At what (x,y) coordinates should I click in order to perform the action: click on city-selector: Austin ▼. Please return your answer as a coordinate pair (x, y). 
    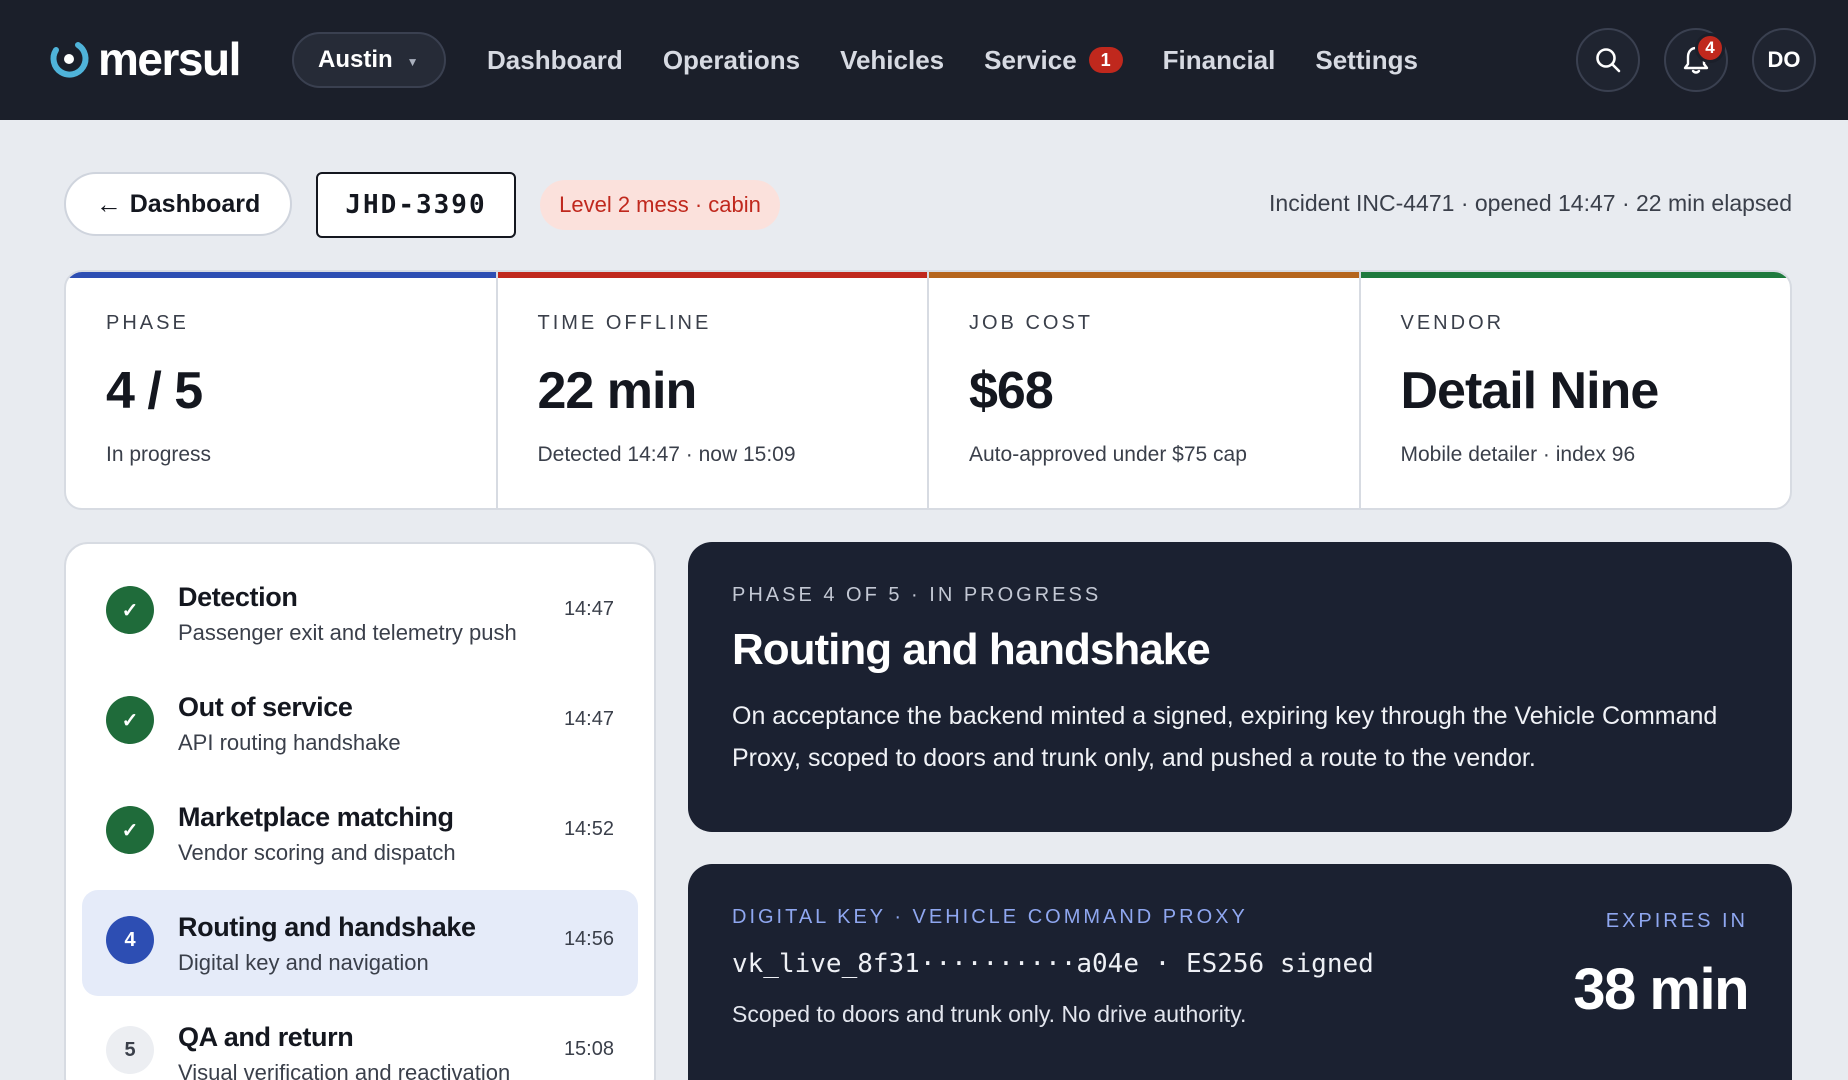
    Looking at the image, I should click on (369, 60).